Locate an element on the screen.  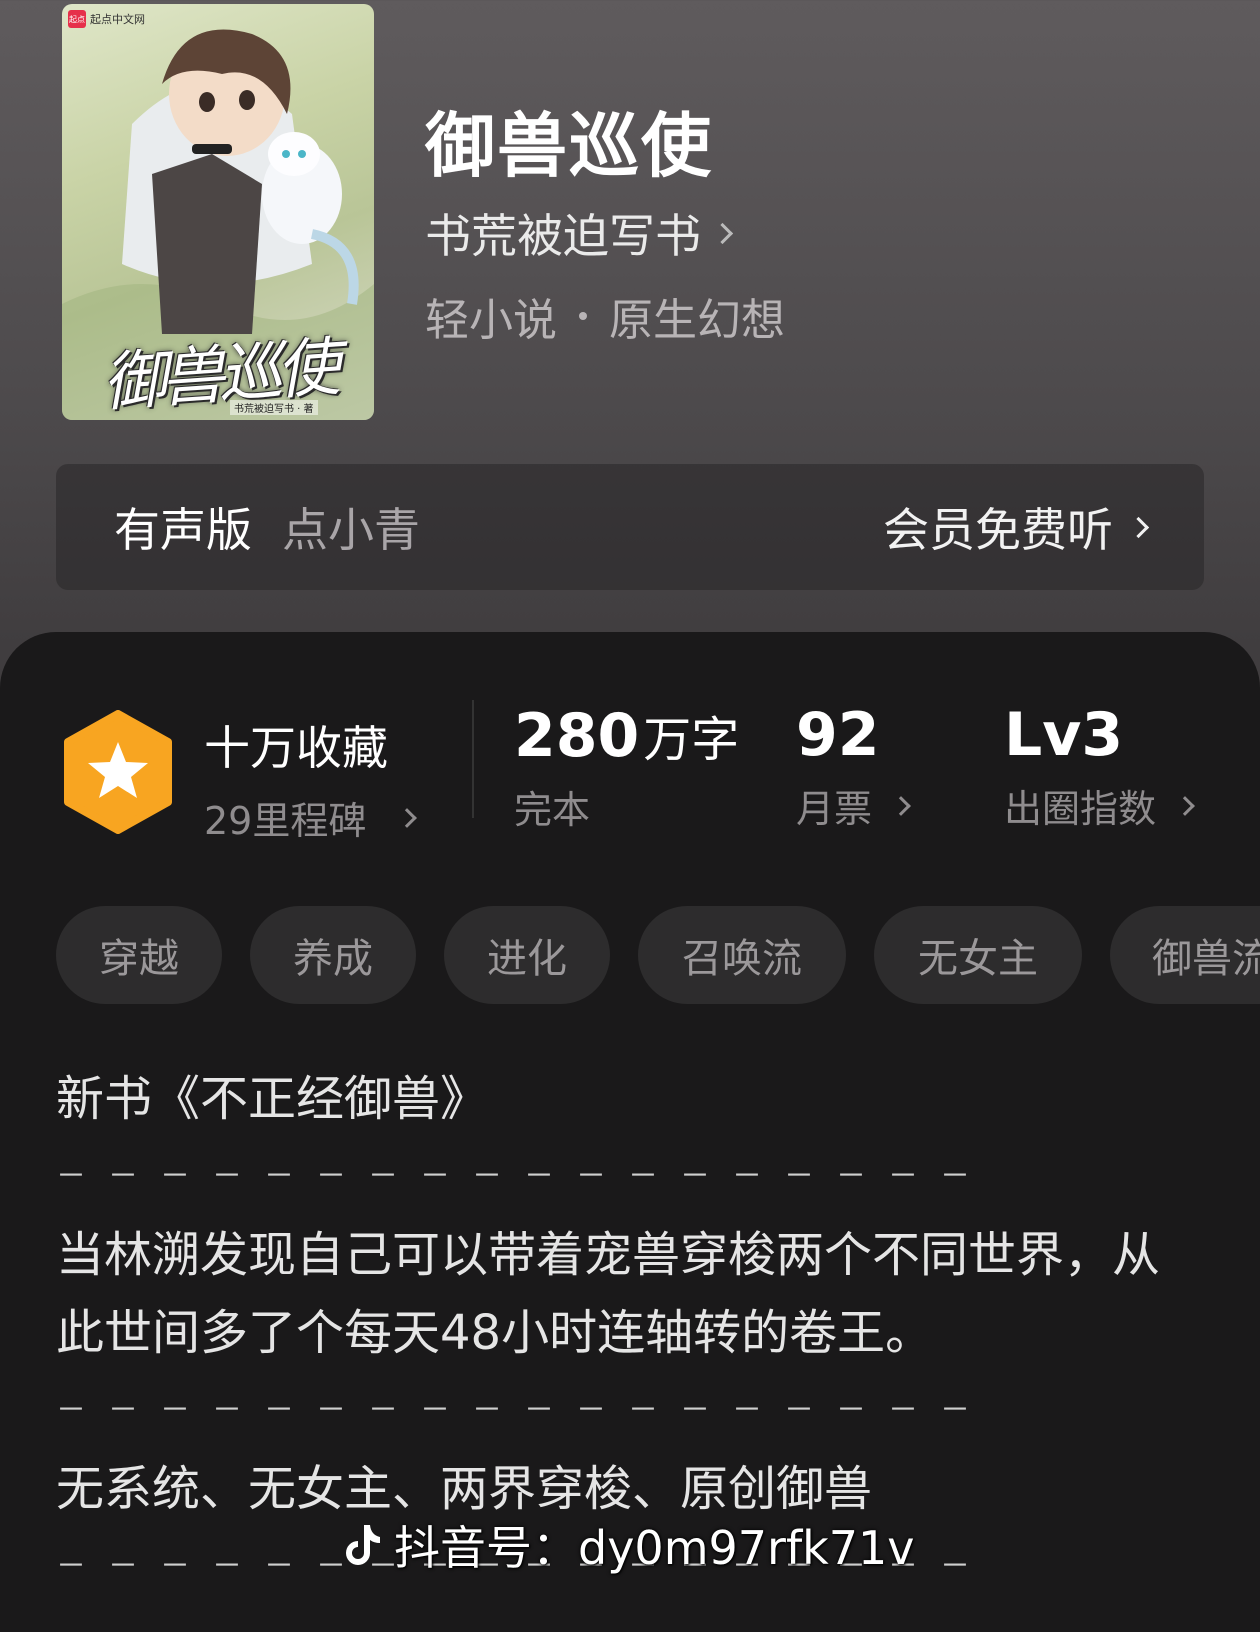
publisher-logo: 起点 is located at coordinates (77, 19).